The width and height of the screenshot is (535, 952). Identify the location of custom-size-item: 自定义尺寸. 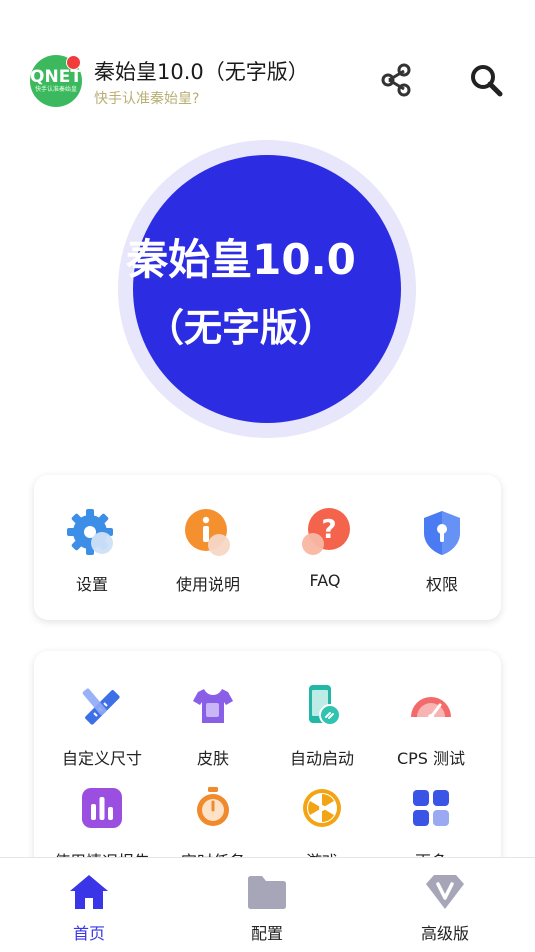
(102, 725).